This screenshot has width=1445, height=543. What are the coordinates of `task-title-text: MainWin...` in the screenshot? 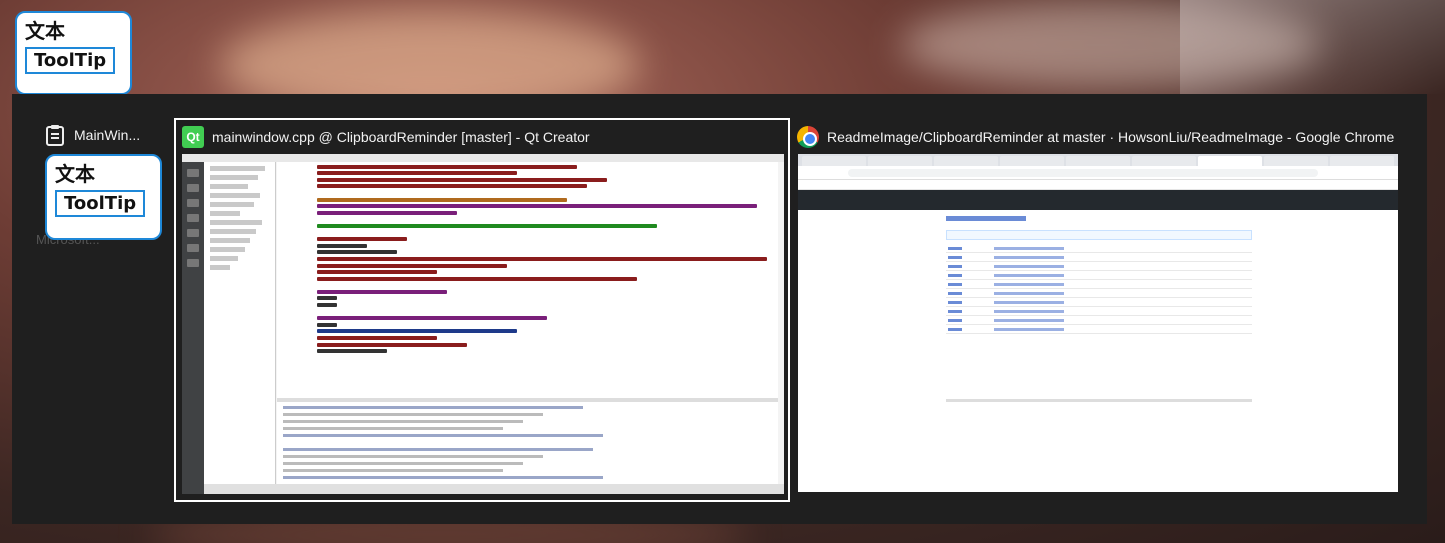 It's located at (107, 135).